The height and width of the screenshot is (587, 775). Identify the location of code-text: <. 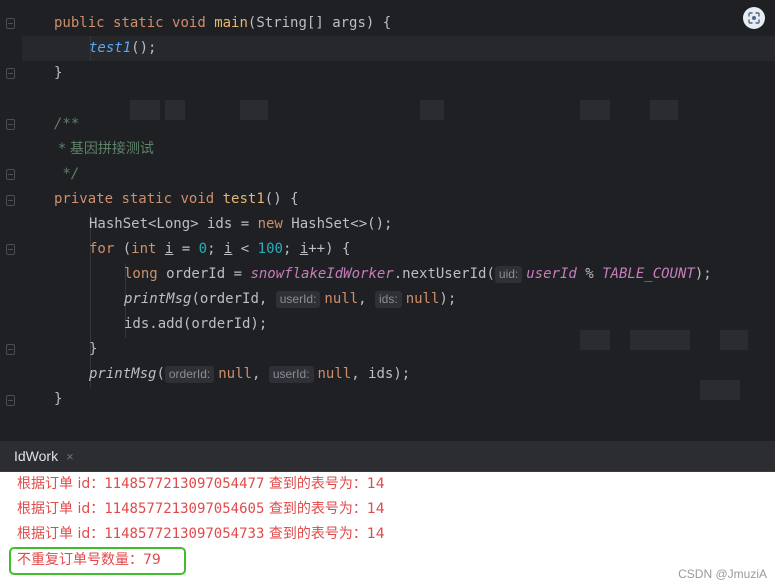
(245, 249).